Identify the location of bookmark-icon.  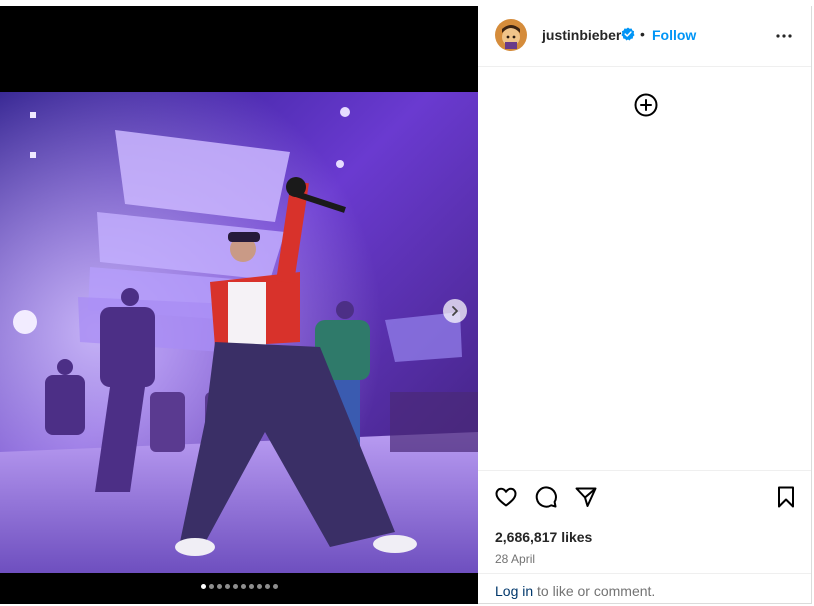
(786, 497).